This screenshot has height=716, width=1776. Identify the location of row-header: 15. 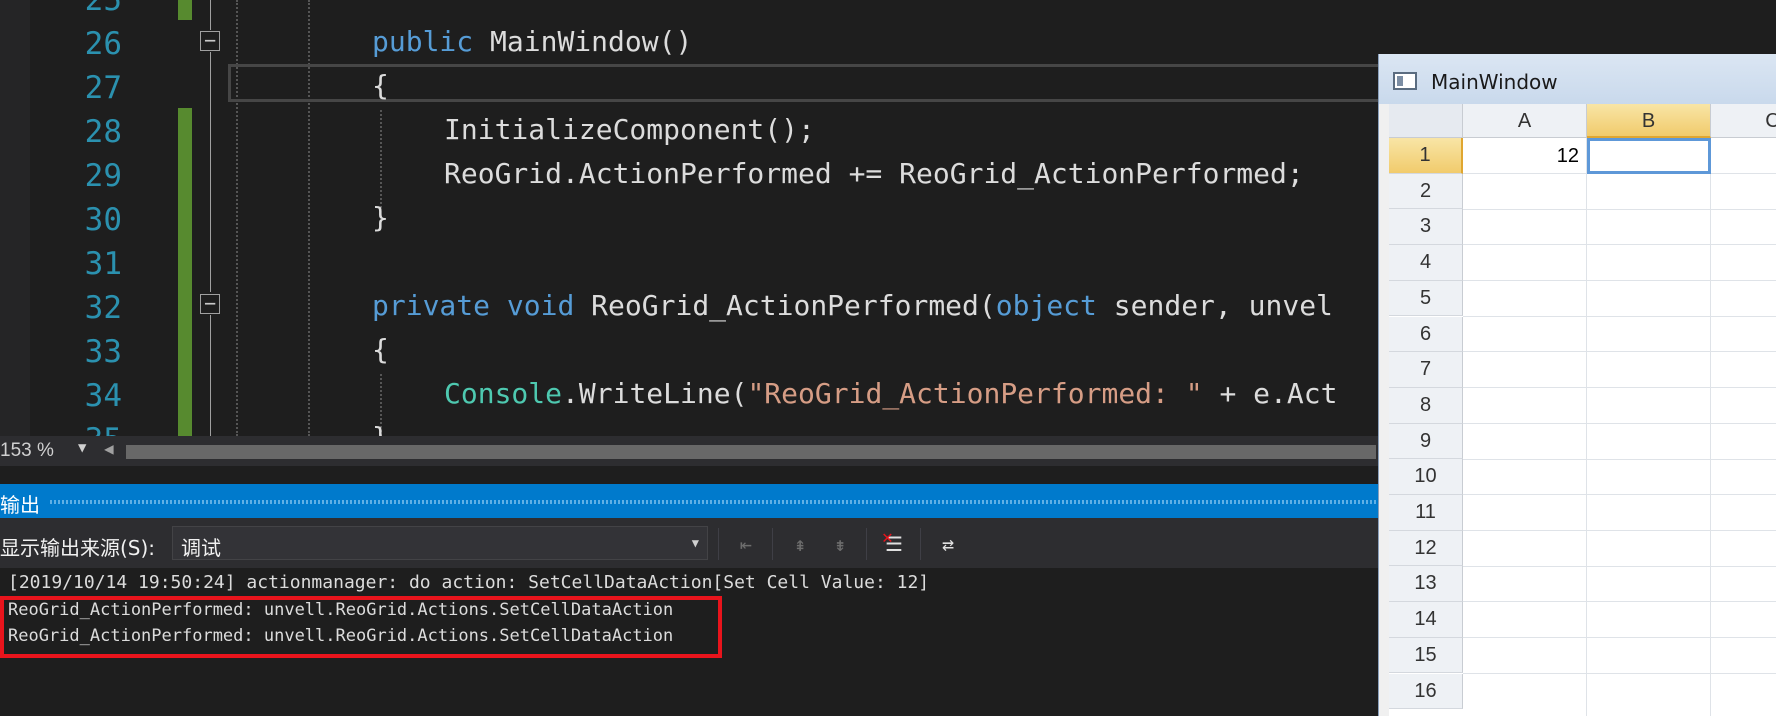
(1426, 655).